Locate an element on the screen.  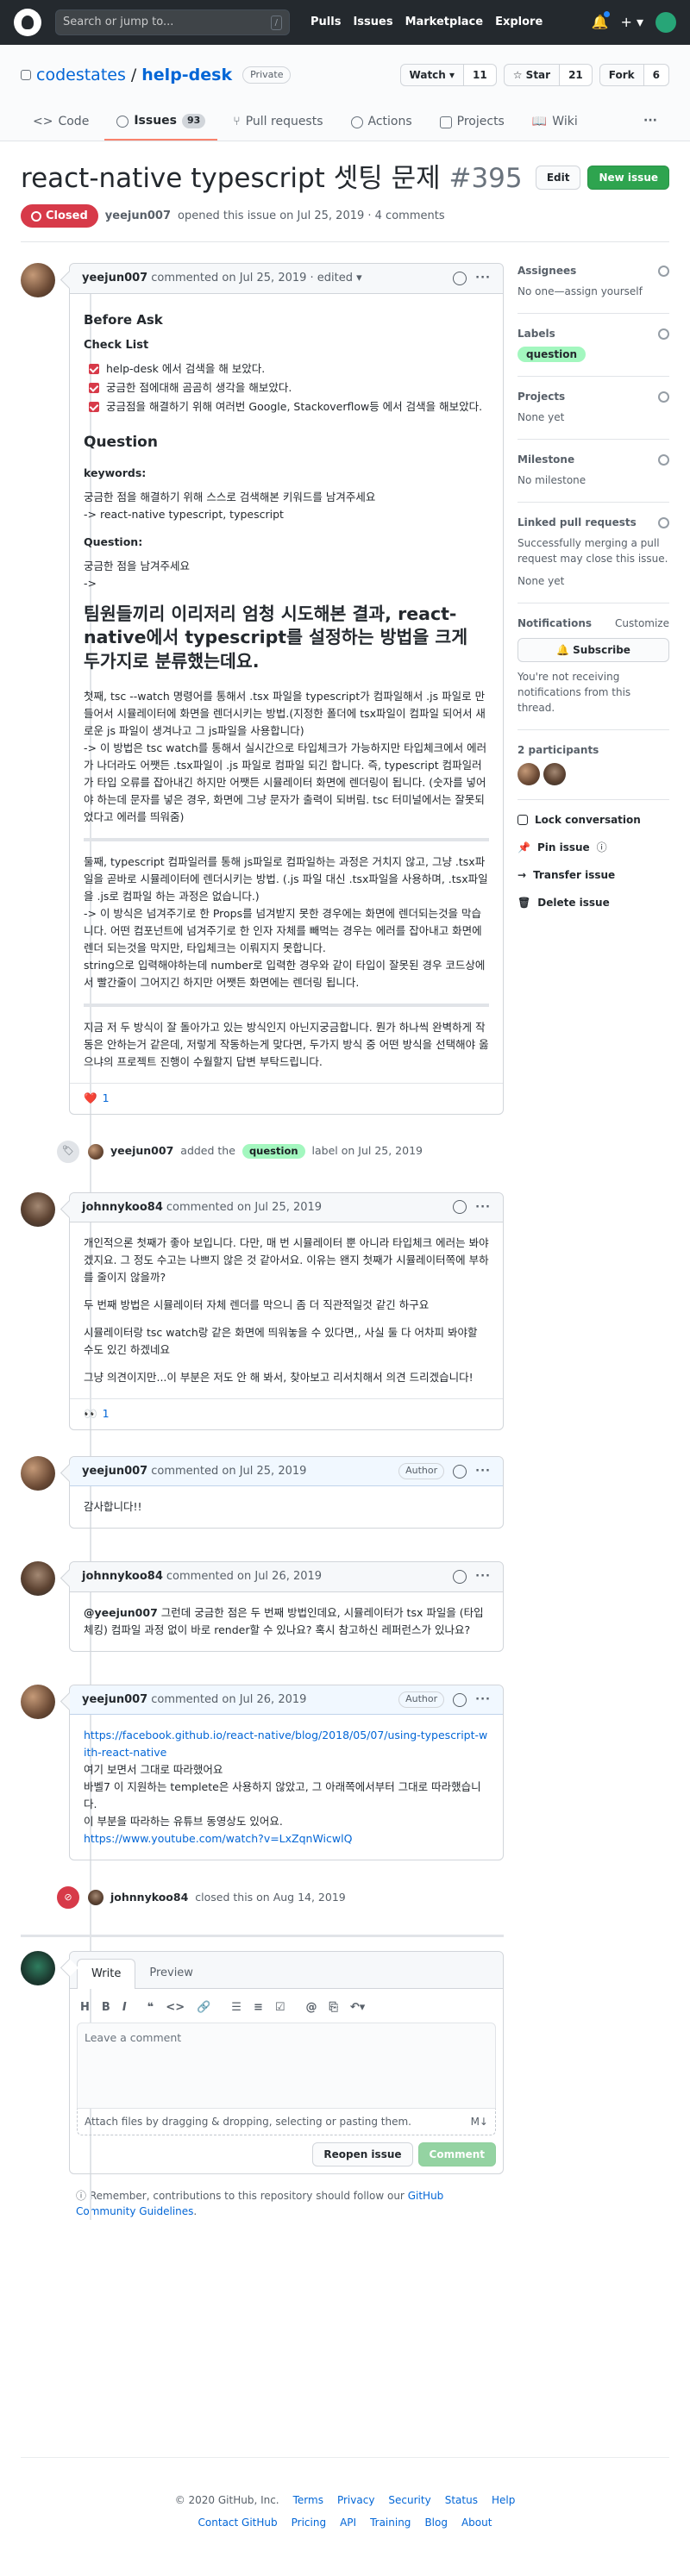
tab-code: <> Code is located at coordinates (61, 123).